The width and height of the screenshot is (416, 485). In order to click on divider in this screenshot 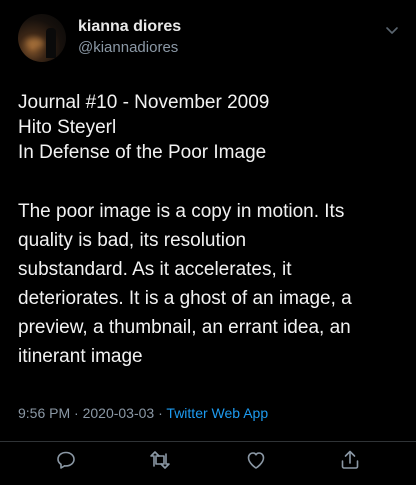, I will do `click(208, 441)`.